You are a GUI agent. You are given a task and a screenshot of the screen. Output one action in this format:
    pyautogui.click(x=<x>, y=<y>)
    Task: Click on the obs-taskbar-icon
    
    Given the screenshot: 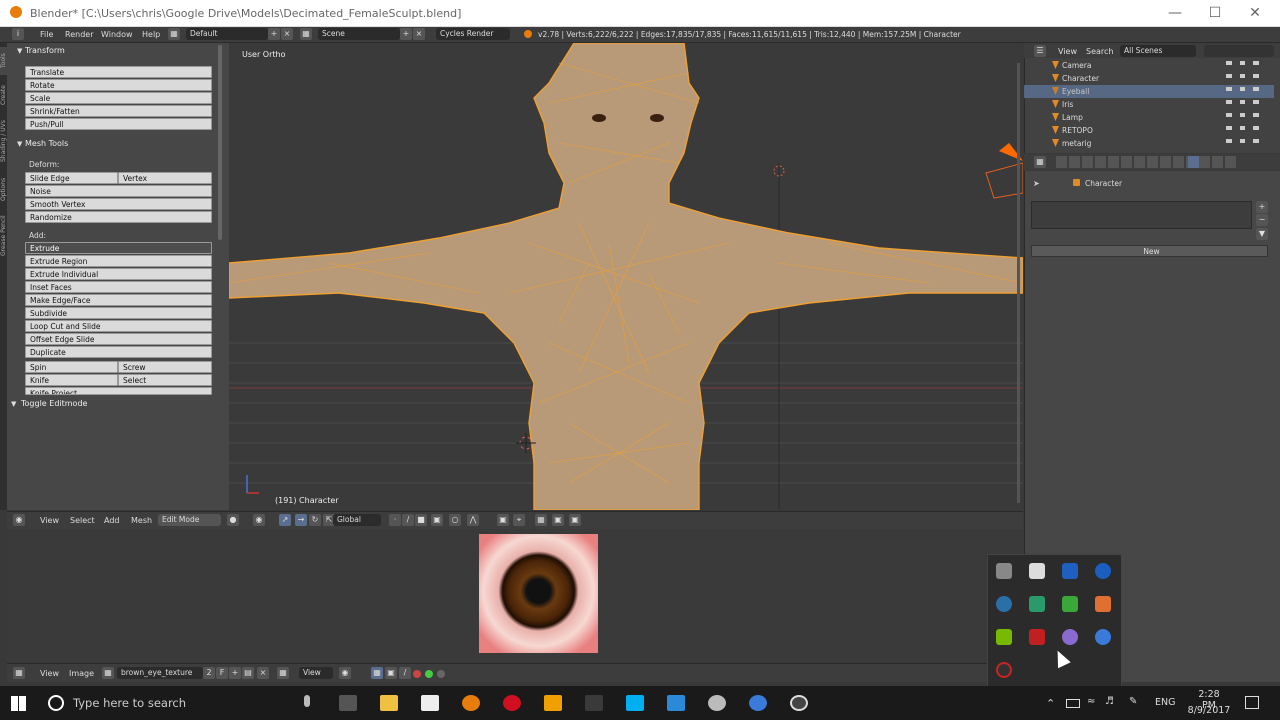 What is the action you would take?
    pyautogui.click(x=799, y=703)
    